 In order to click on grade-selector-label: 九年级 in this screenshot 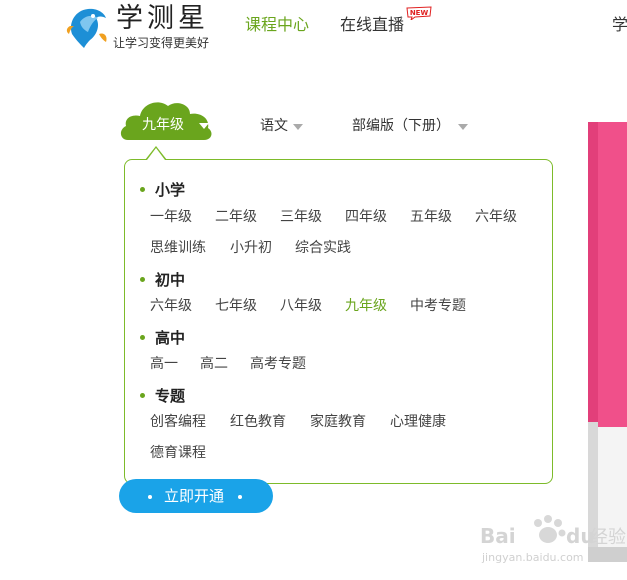, I will do `click(163, 125)`.